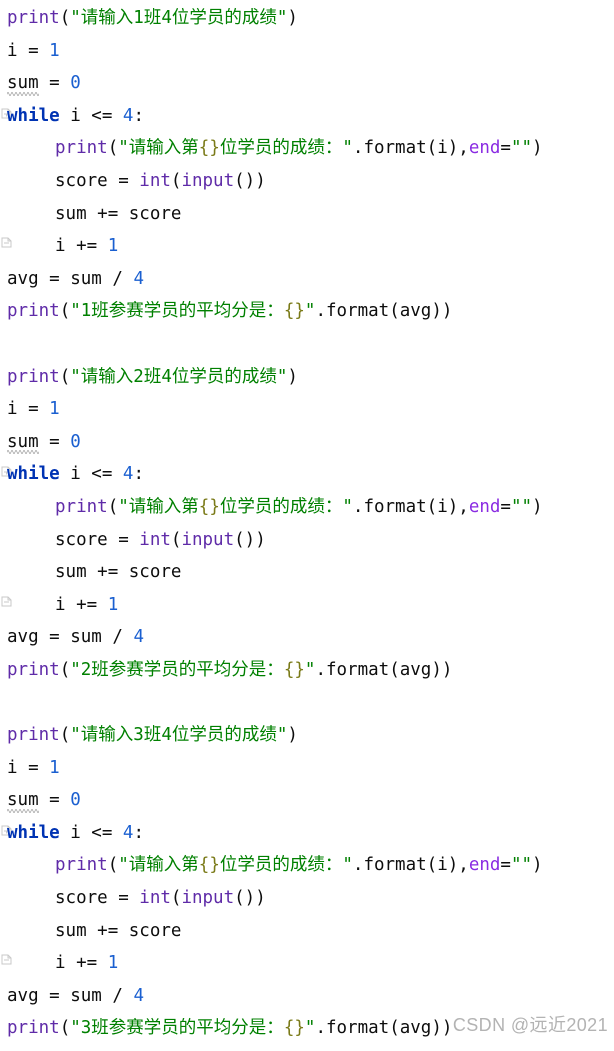 The height and width of the screenshot is (1051, 614). I want to click on code-token-str: "3班参赛学员的平均分是：, so click(177, 1028).